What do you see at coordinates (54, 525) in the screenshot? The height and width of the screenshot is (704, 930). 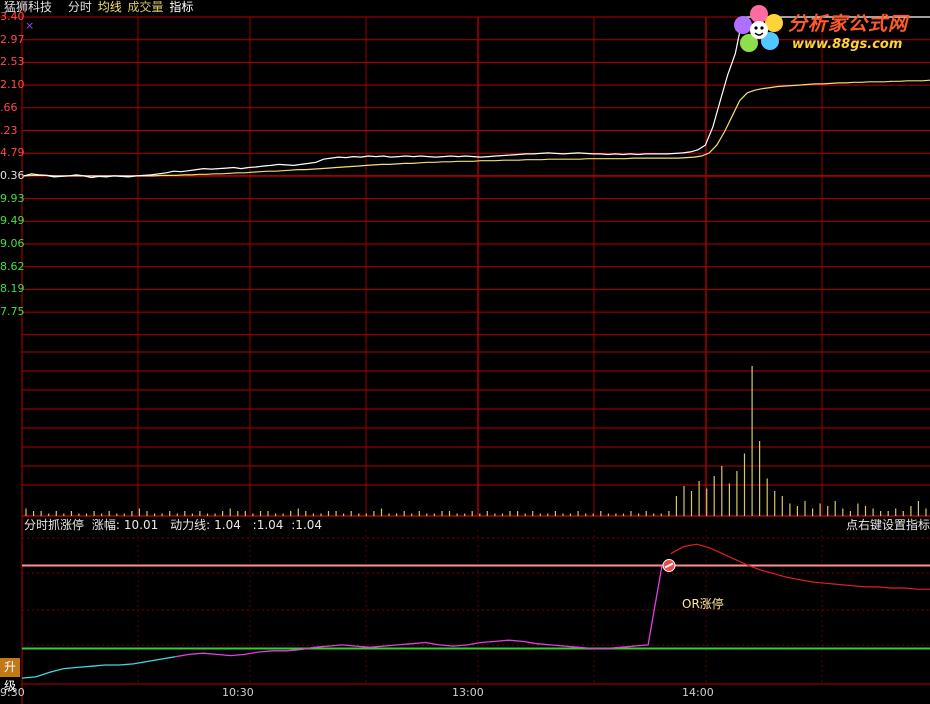 I see `indicator-title: 分时抓涨停` at bounding box center [54, 525].